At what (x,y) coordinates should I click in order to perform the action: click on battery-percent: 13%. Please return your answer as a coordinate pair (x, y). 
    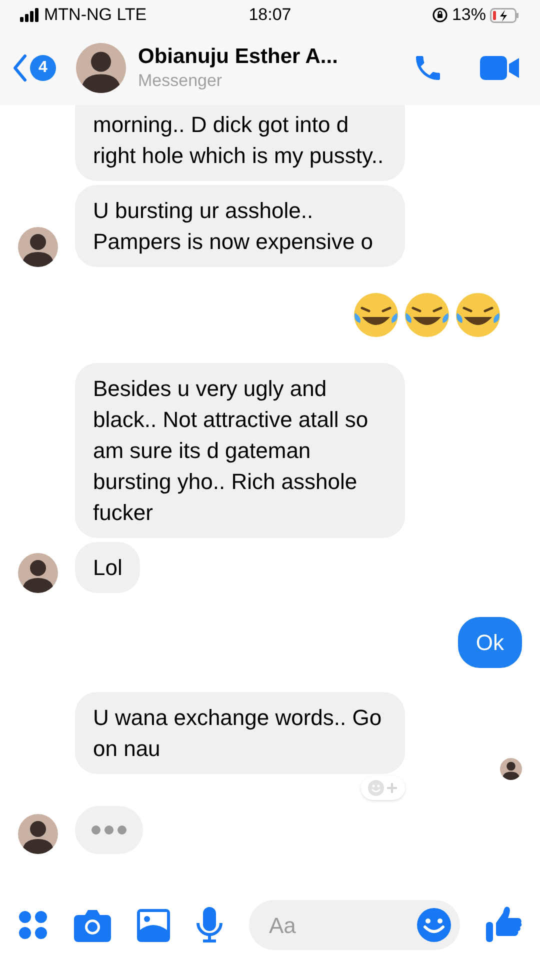
    Looking at the image, I should click on (469, 15).